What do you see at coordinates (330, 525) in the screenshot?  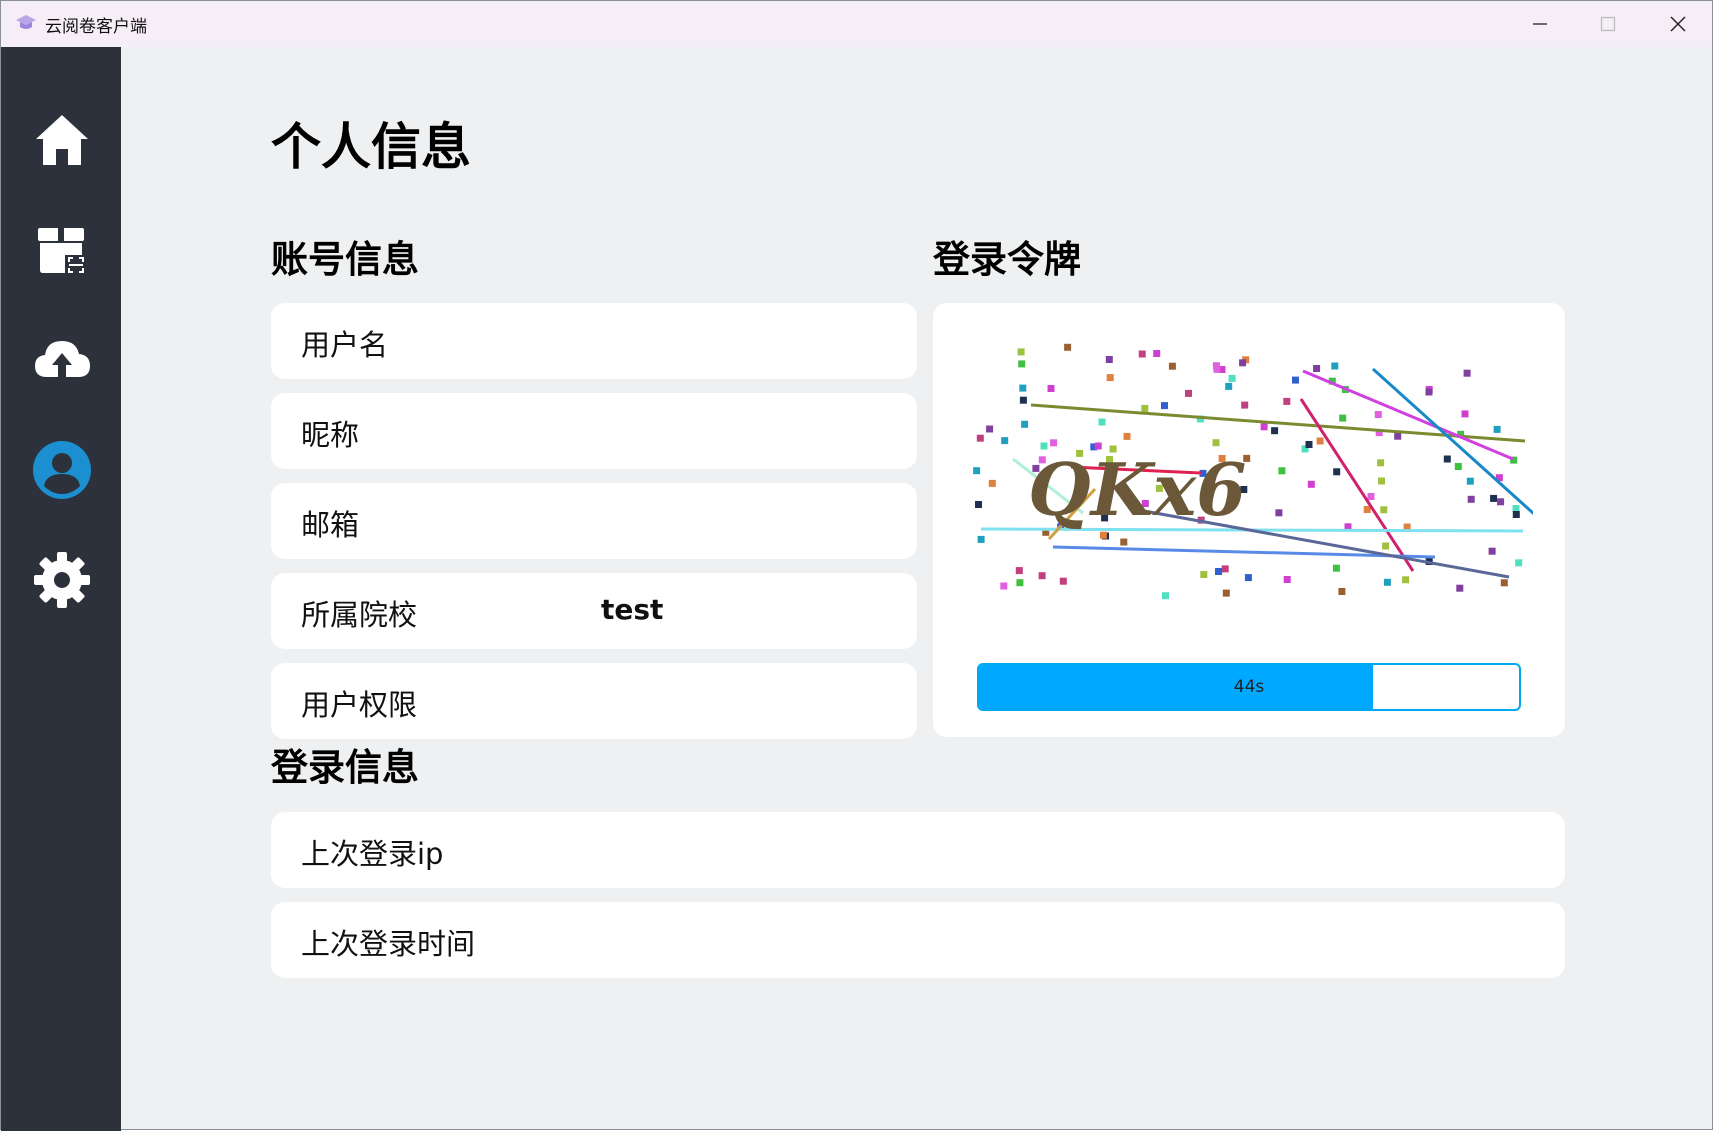 I see `field-label: 邮箱` at bounding box center [330, 525].